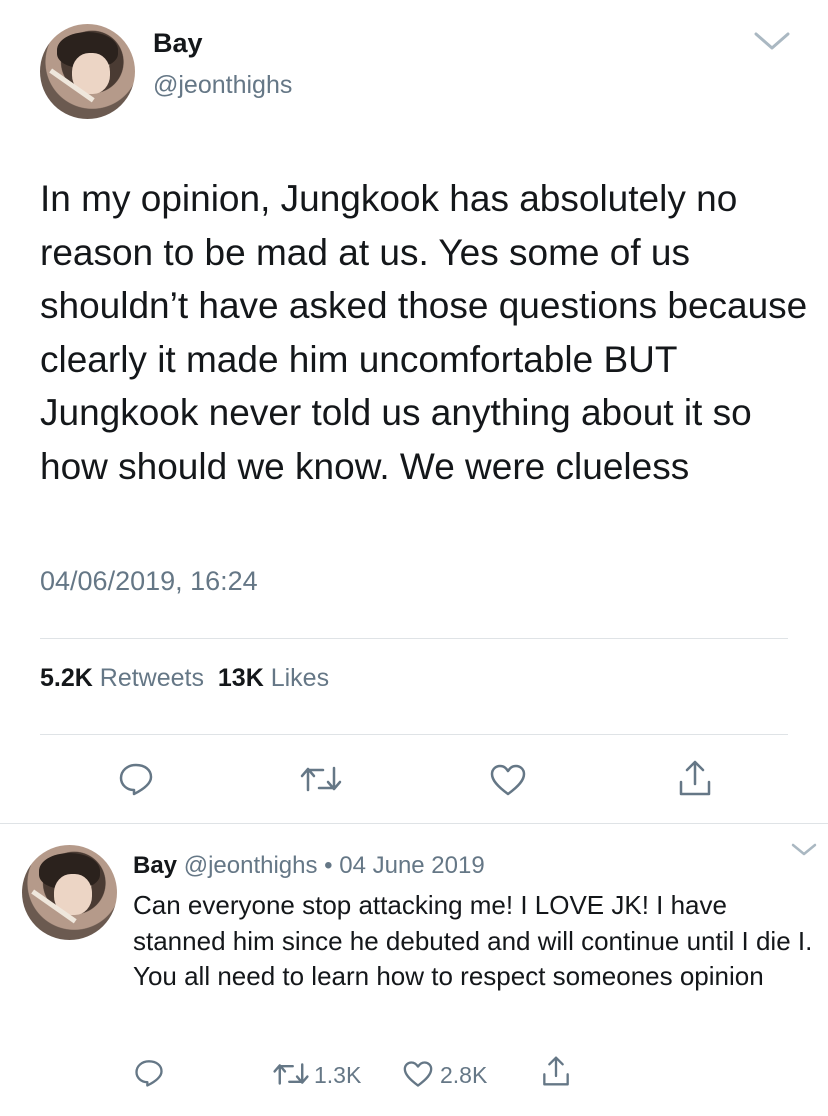  Describe the element at coordinates (418, 1074) in the screenshot. I see `reply-like-icon` at that location.